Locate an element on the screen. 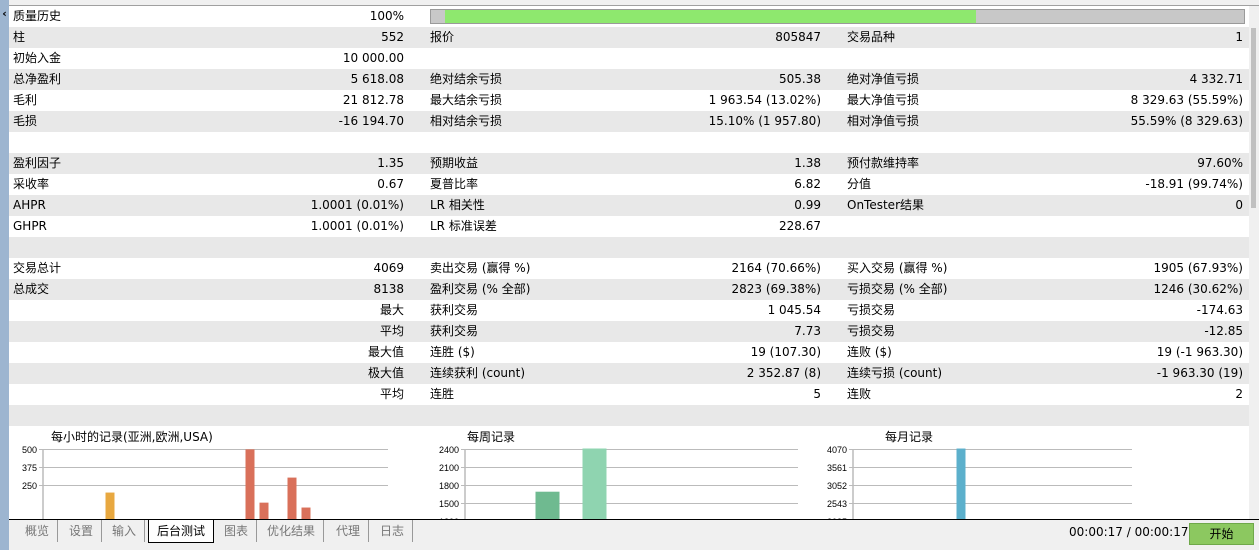 The width and height of the screenshot is (1259, 550). row-value: 552 is located at coordinates (392, 37).